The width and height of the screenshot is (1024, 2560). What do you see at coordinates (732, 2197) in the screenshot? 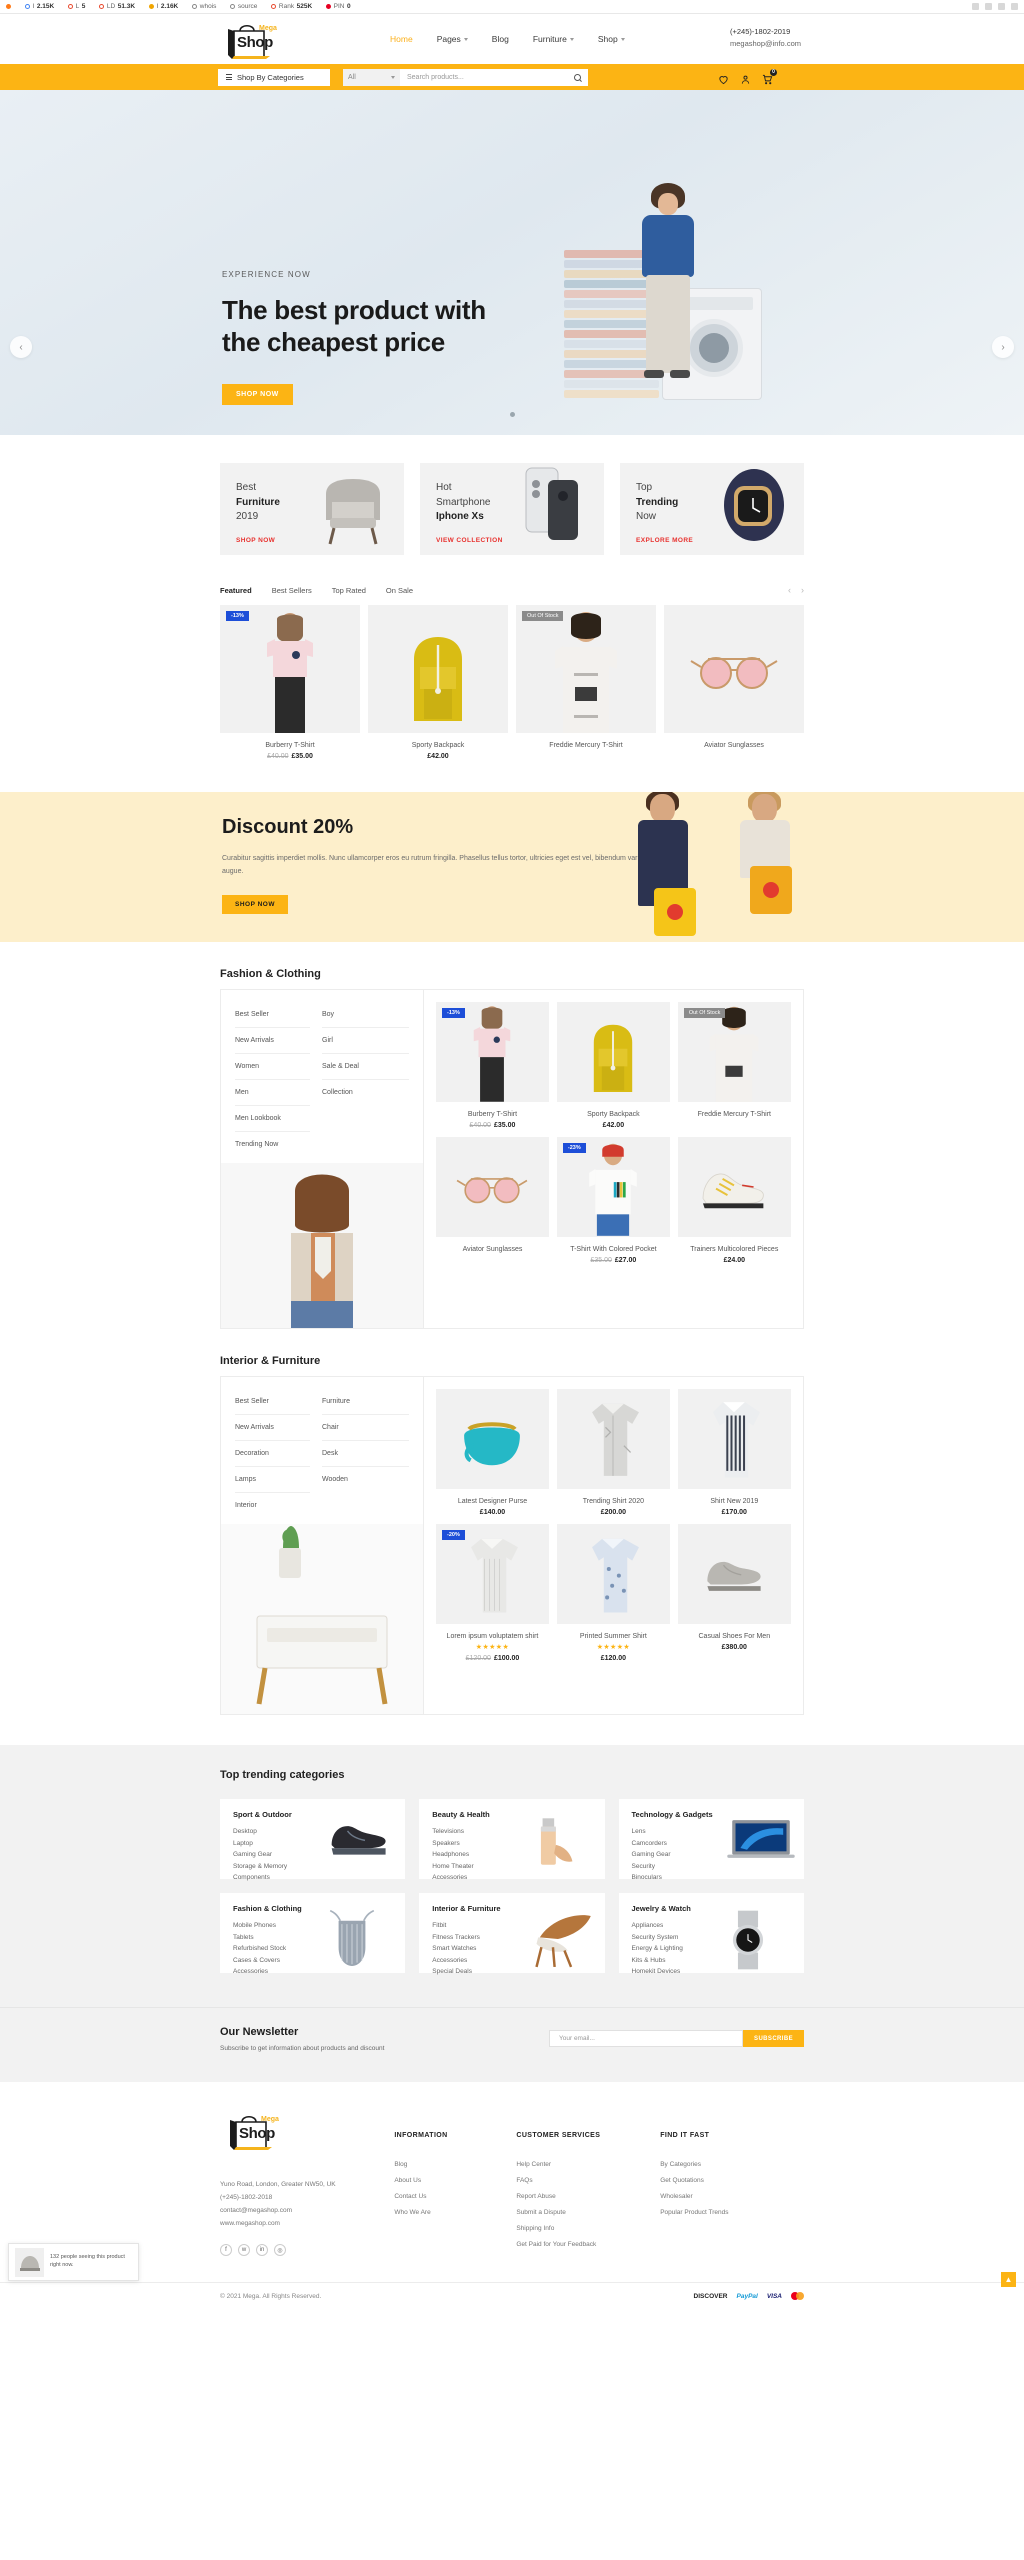
I see `footer-link: Wholesaler` at bounding box center [732, 2197].